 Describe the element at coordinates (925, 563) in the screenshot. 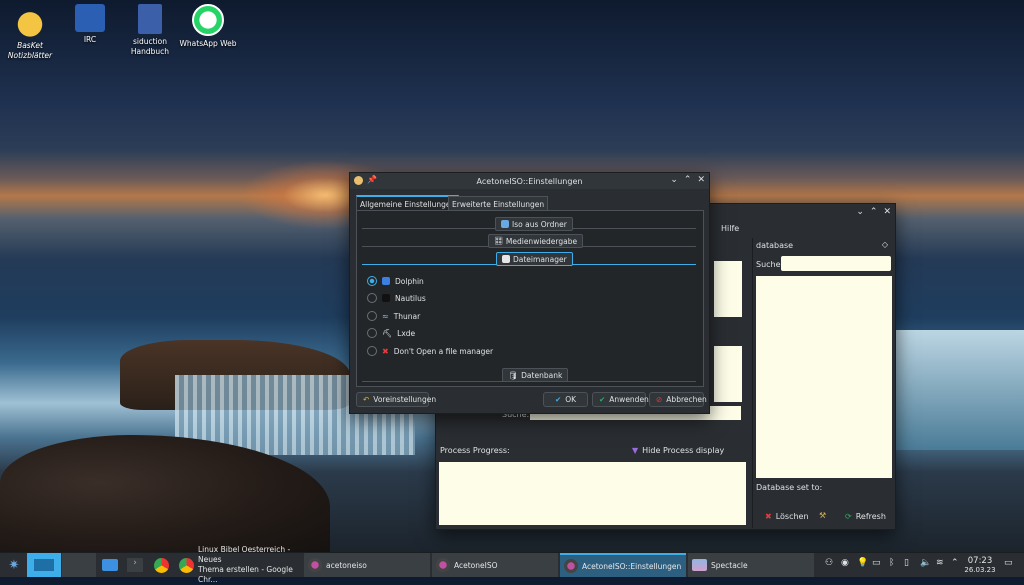

I see `volume-icon: 🔈` at that location.